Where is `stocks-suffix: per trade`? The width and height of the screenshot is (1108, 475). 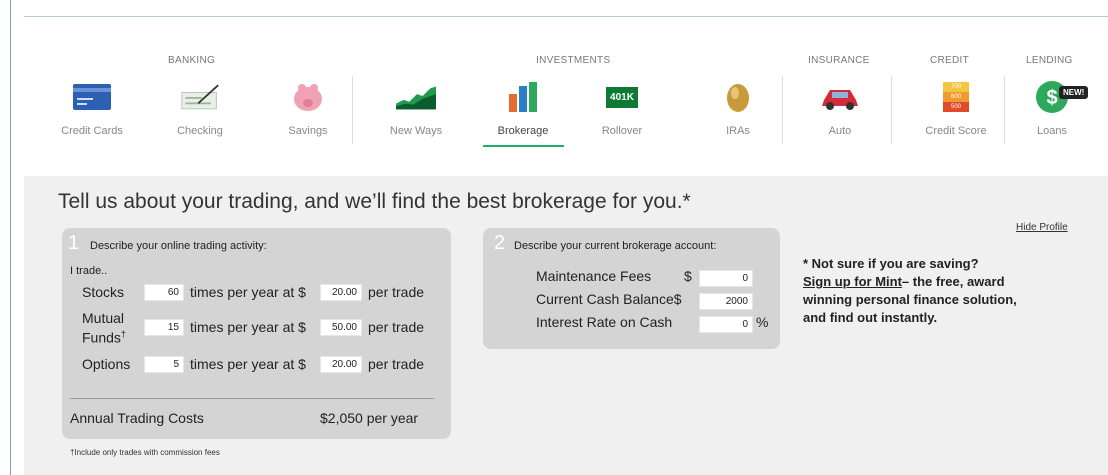 stocks-suffix: per trade is located at coordinates (396, 292).